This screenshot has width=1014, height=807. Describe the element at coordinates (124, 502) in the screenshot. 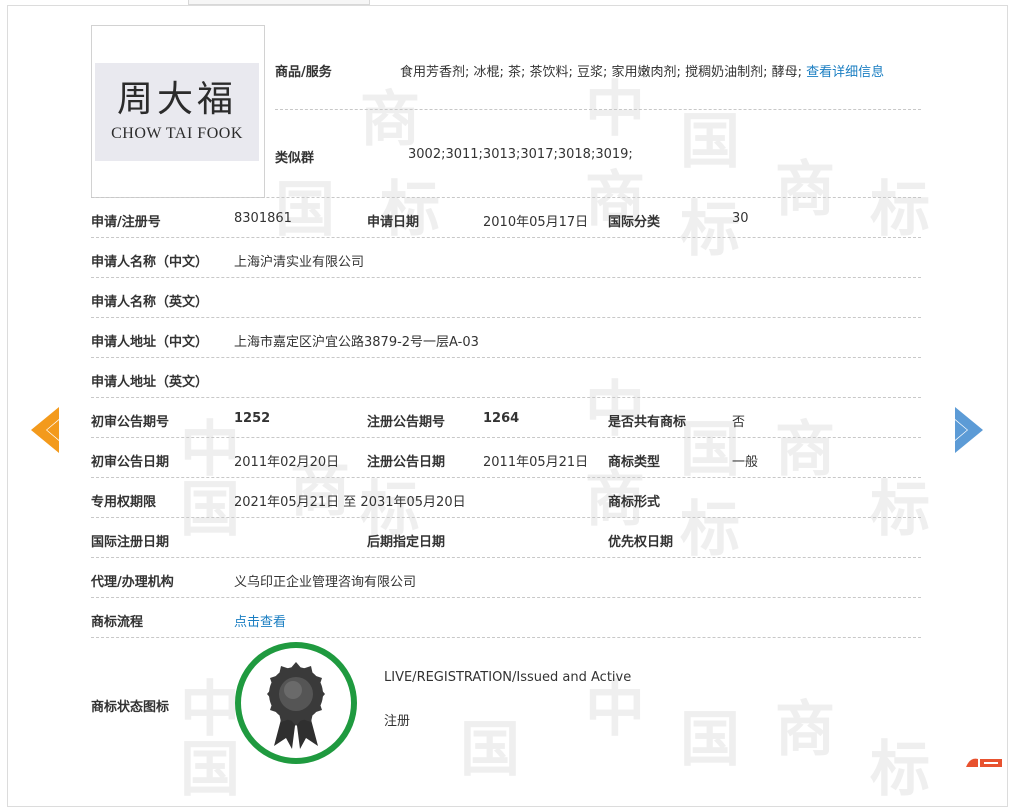

I see `exclusive-label: 专用权期限` at that location.